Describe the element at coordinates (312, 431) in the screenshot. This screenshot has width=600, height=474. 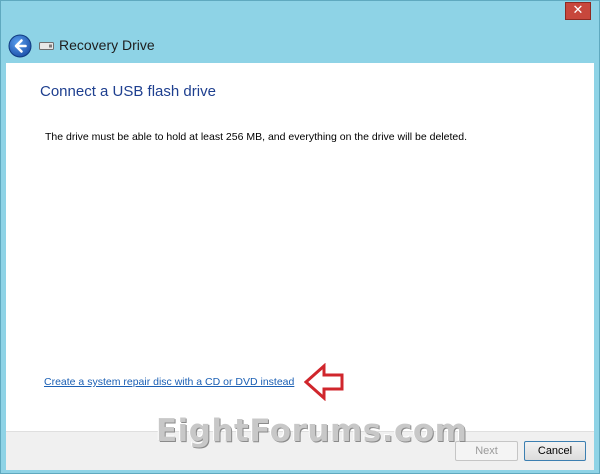
I see `watermark: EightForums.com` at that location.